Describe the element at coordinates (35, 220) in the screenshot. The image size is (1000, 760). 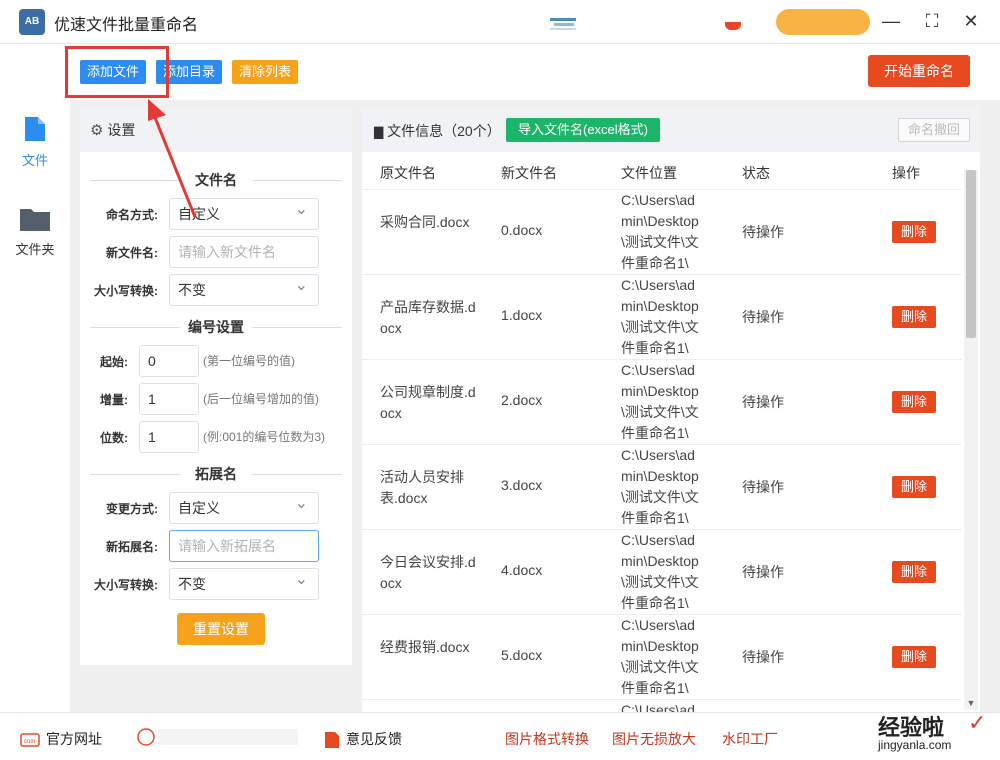
I see `folder-icon` at that location.